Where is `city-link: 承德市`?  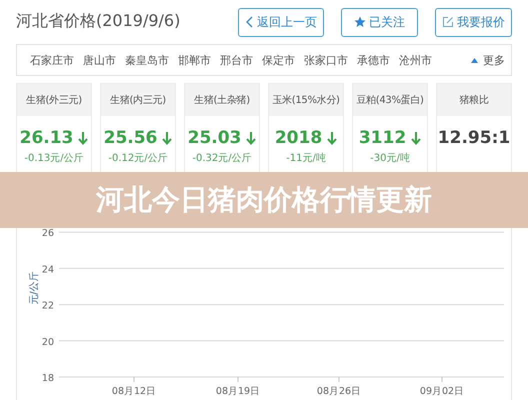
city-link: 承德市 is located at coordinates (373, 60).